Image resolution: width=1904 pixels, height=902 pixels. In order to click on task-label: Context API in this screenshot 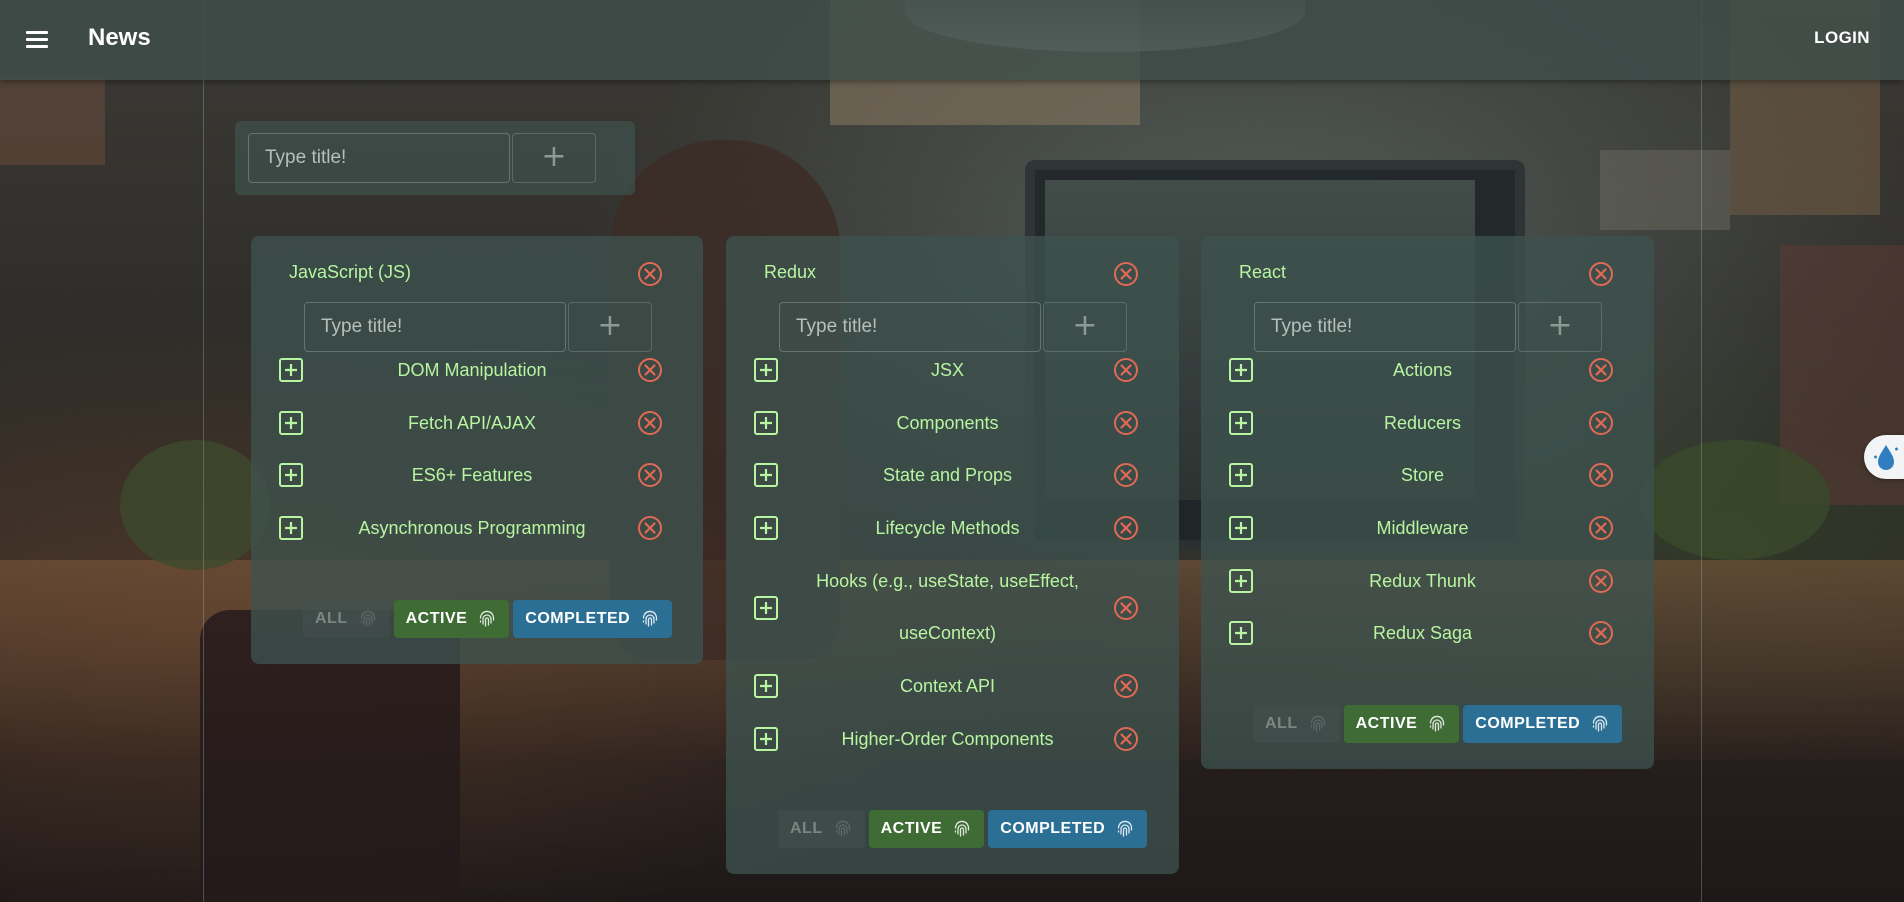, I will do `click(947, 686)`.